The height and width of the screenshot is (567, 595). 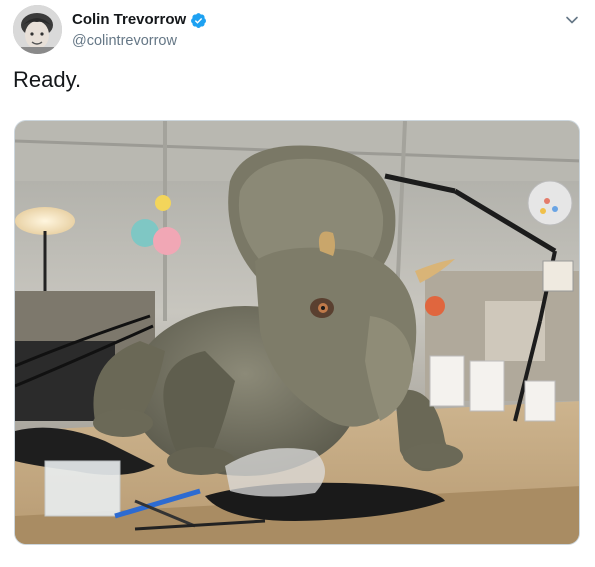 What do you see at coordinates (572, 20) in the screenshot?
I see `chevron-down-icon` at bounding box center [572, 20].